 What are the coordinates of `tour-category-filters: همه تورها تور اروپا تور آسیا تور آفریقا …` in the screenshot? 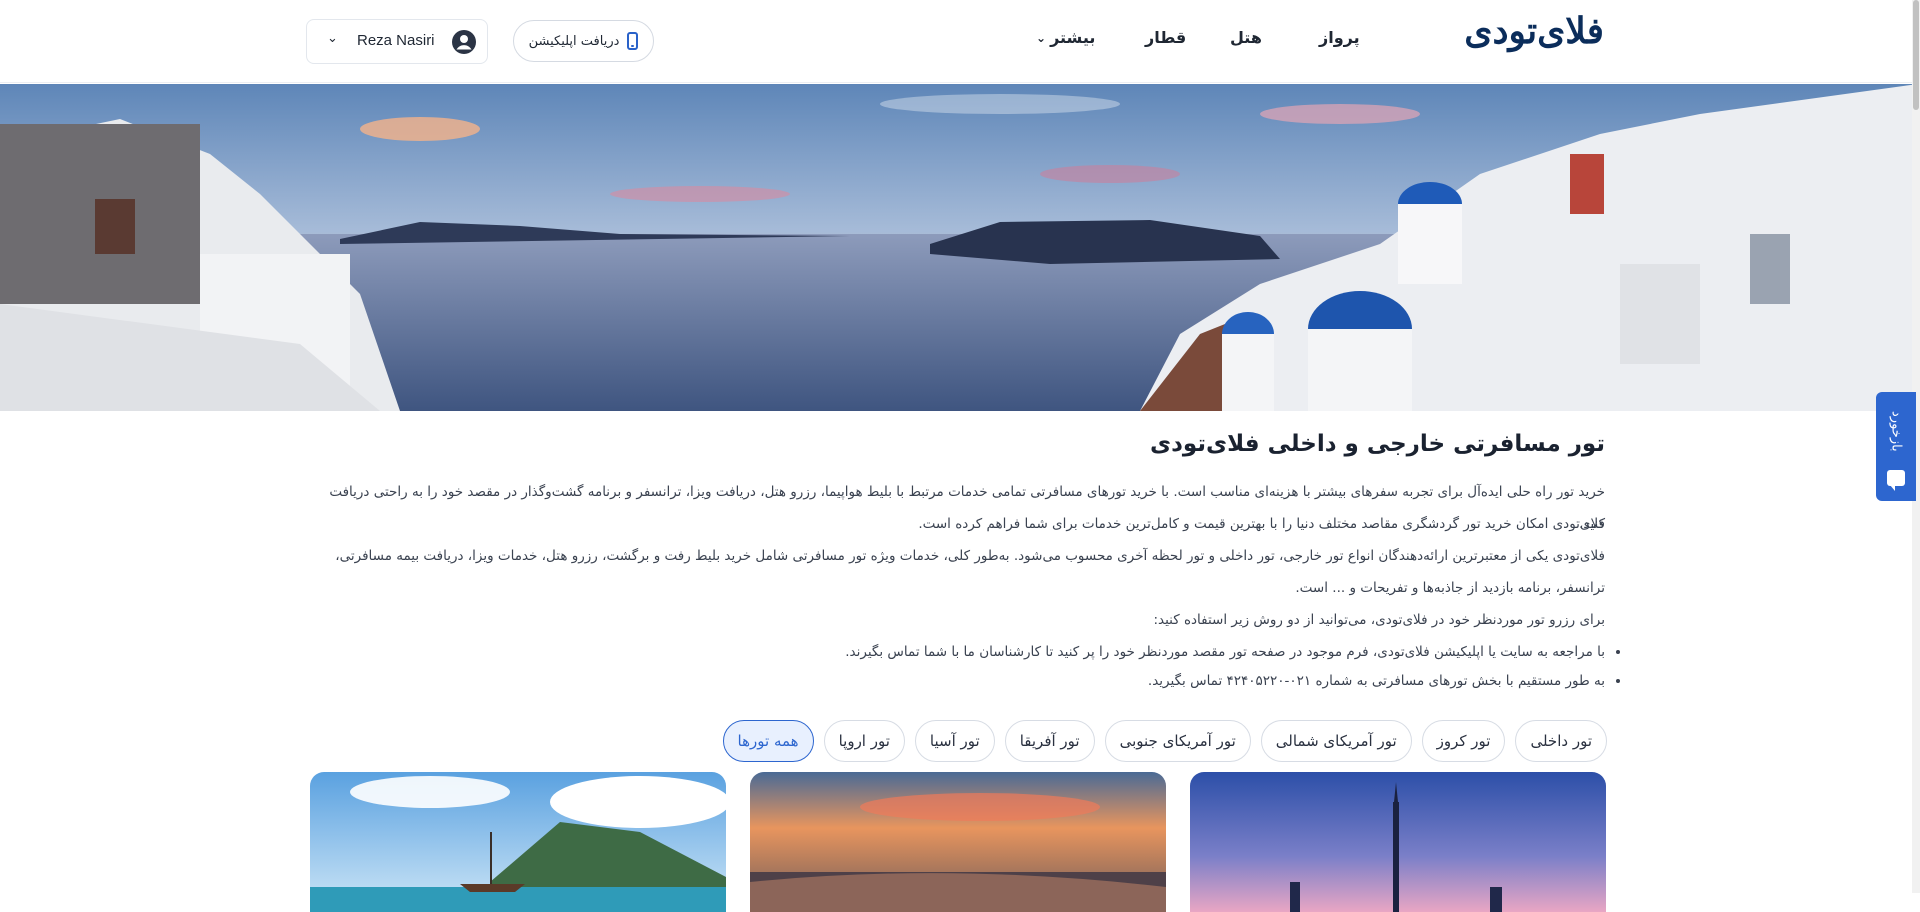 It's located at (1164, 741).